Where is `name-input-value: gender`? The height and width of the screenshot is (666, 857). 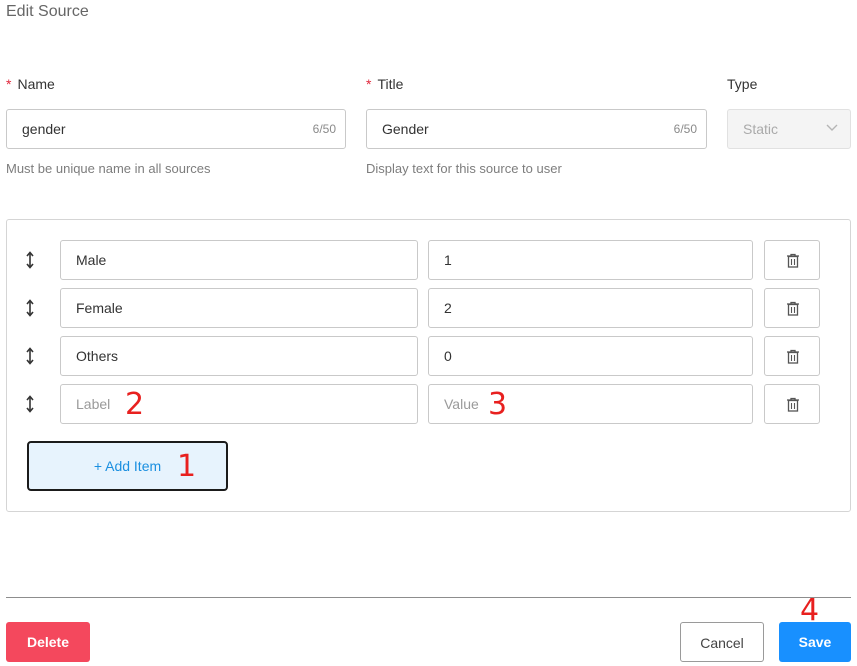 name-input-value: gender is located at coordinates (44, 129).